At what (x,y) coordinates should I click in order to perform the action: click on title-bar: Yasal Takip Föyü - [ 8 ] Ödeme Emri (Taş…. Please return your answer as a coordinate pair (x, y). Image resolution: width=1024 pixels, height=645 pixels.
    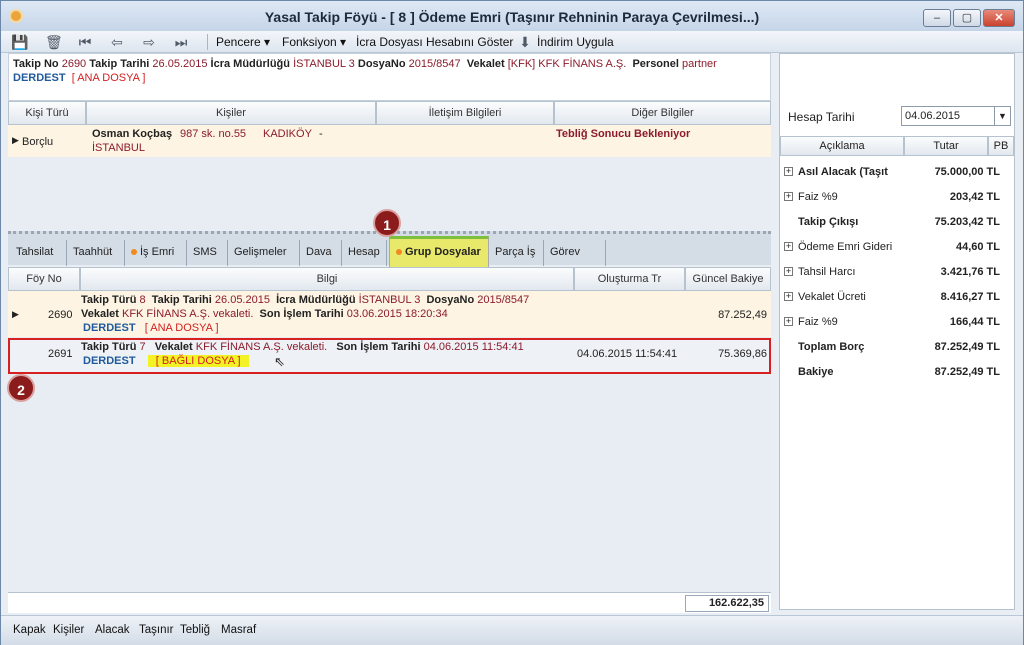
    Looking at the image, I should click on (512, 16).